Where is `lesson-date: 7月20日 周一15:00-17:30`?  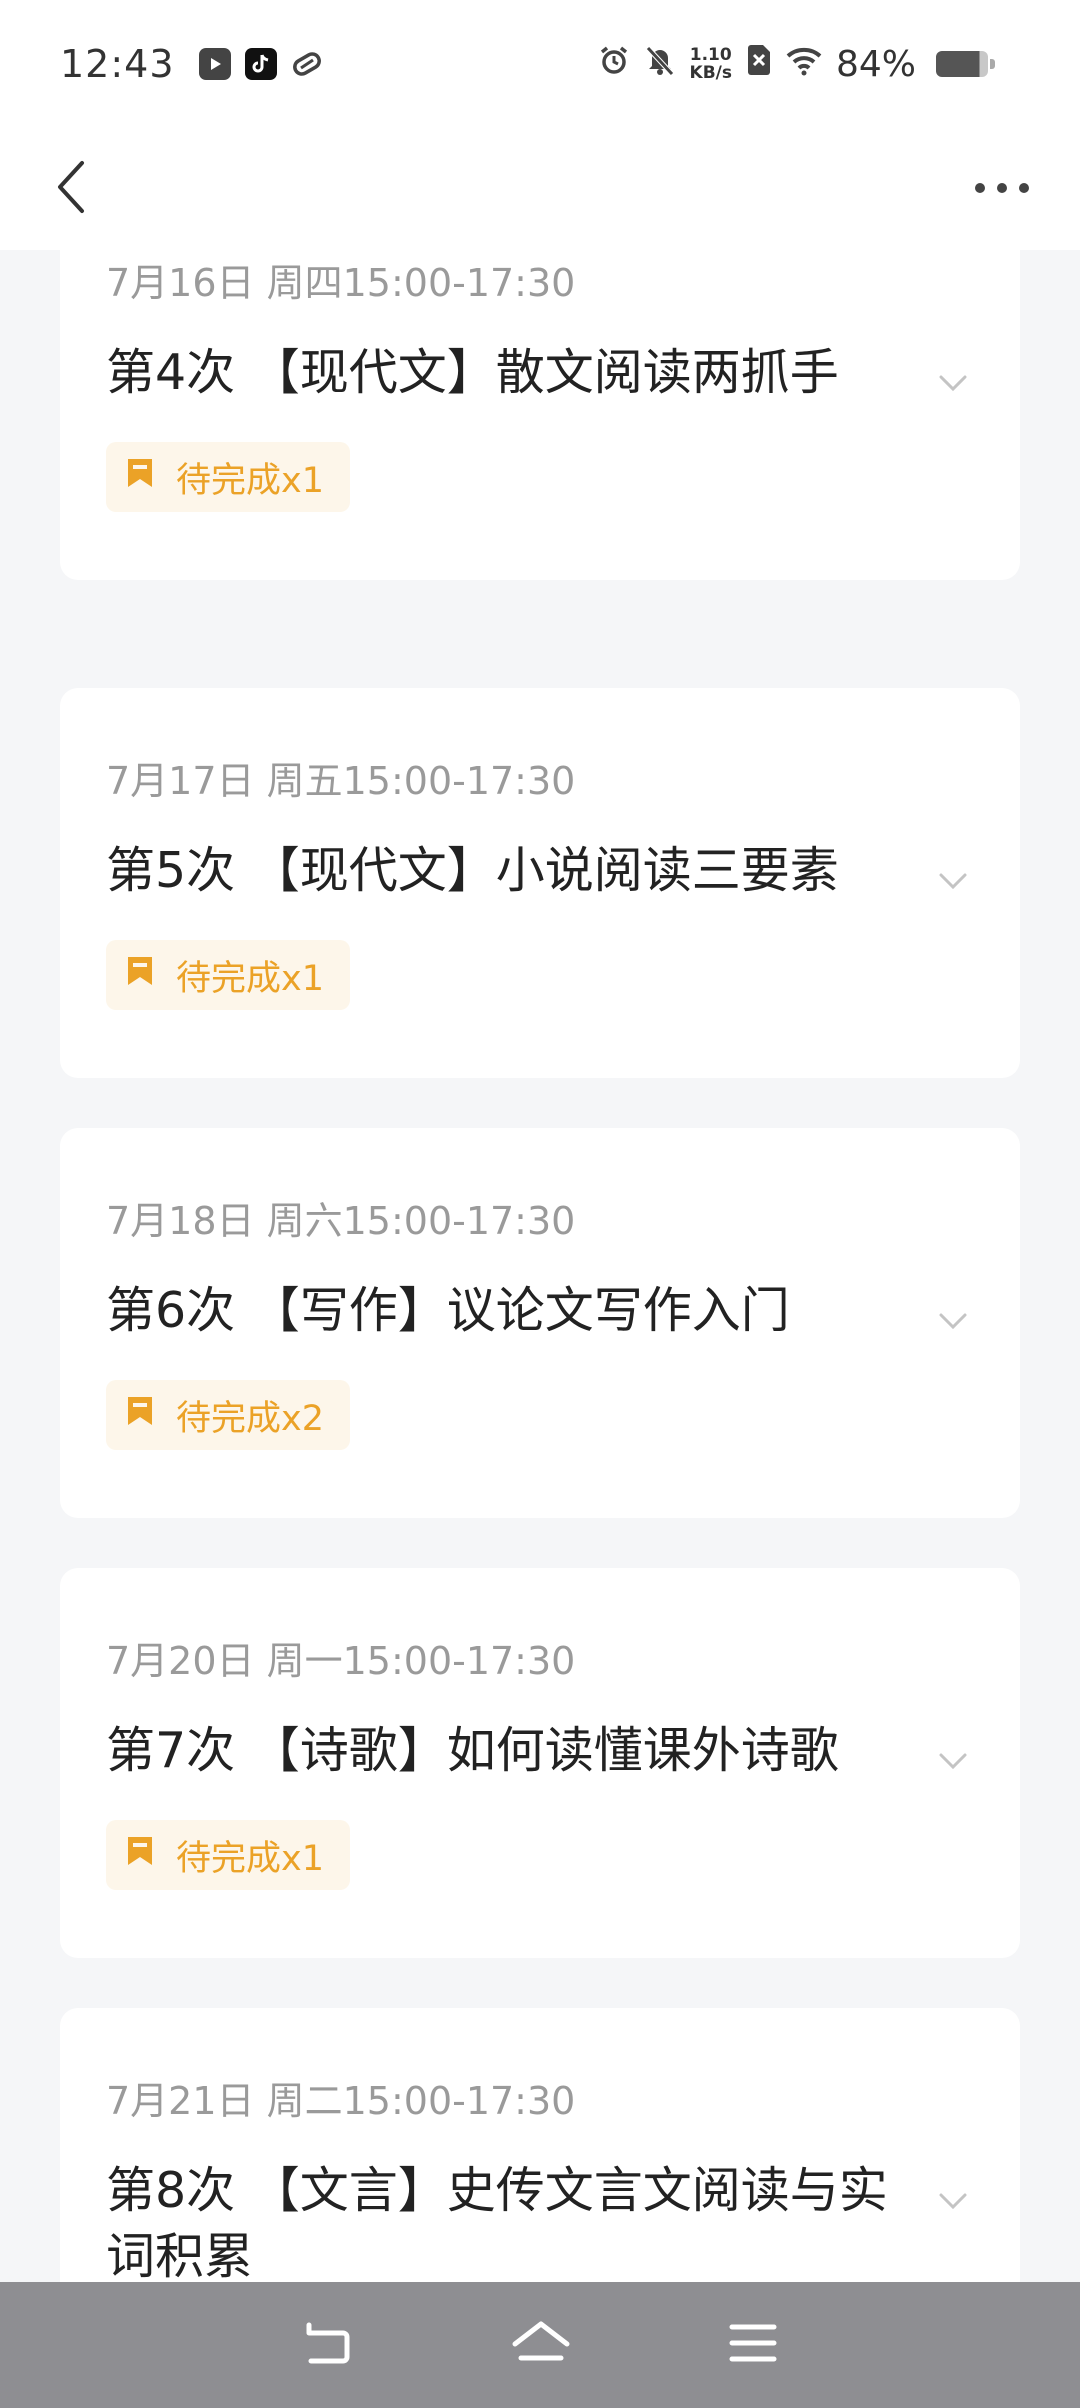
lesson-date: 7月20日 周一15:00-17:30 is located at coordinates (341, 1661).